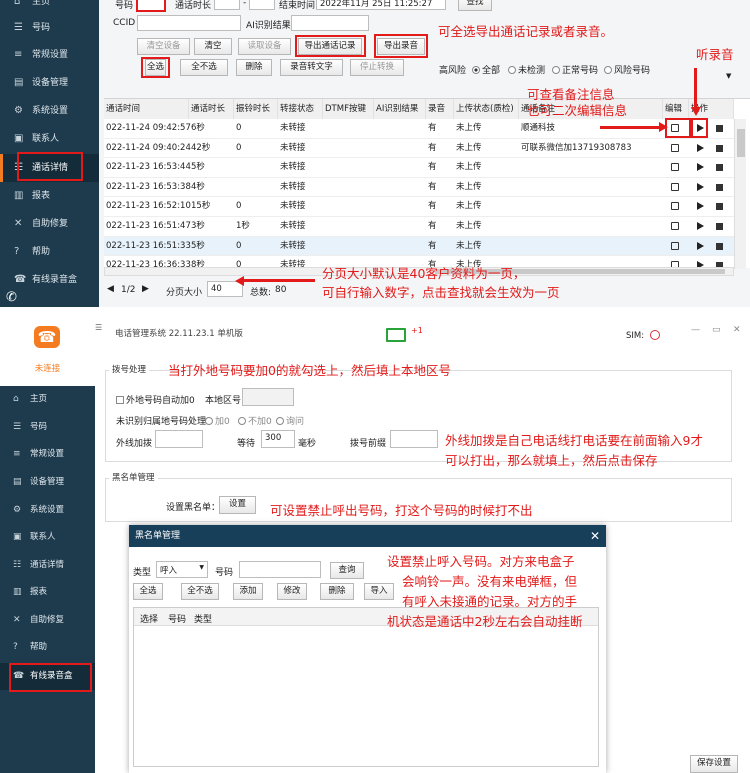  I want to click on query-button: 查询, so click(347, 570).